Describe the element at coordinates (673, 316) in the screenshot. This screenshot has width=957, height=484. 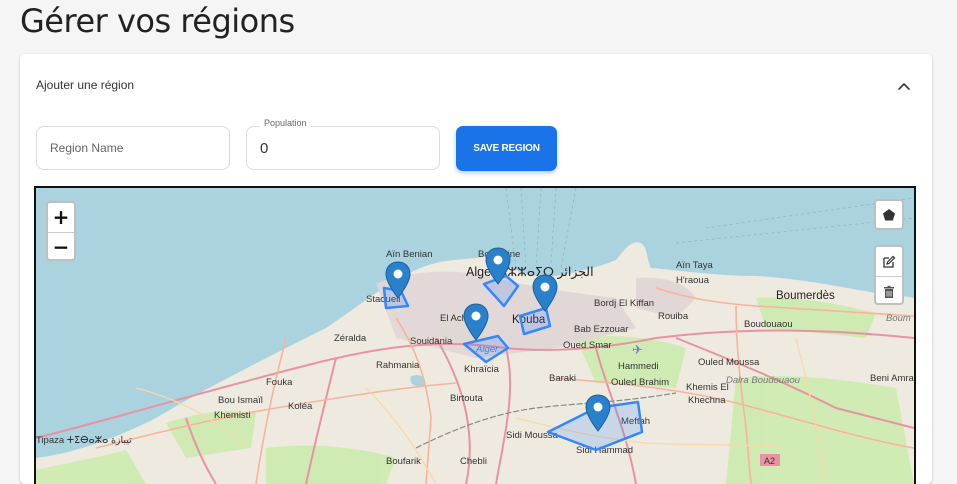
I see `map-label: Rouiba` at that location.